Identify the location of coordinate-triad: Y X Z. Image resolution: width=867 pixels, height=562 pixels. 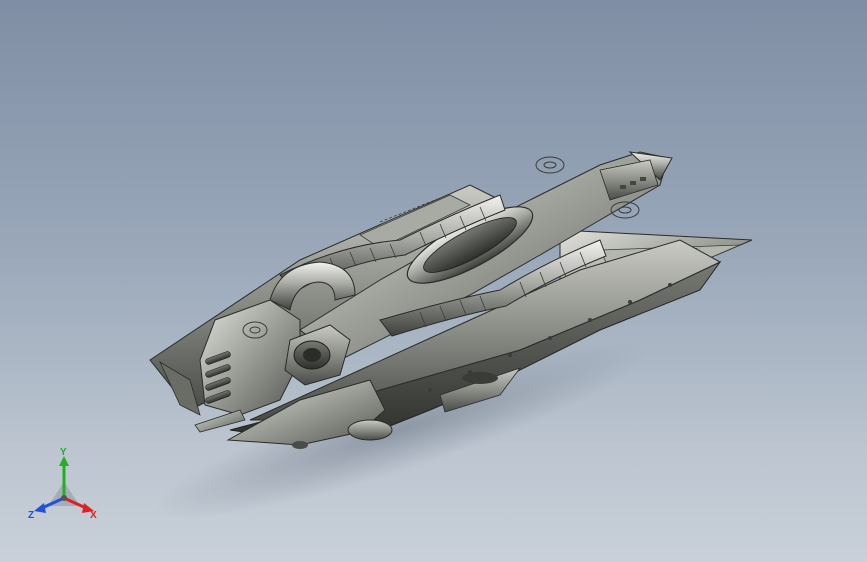
(62, 484).